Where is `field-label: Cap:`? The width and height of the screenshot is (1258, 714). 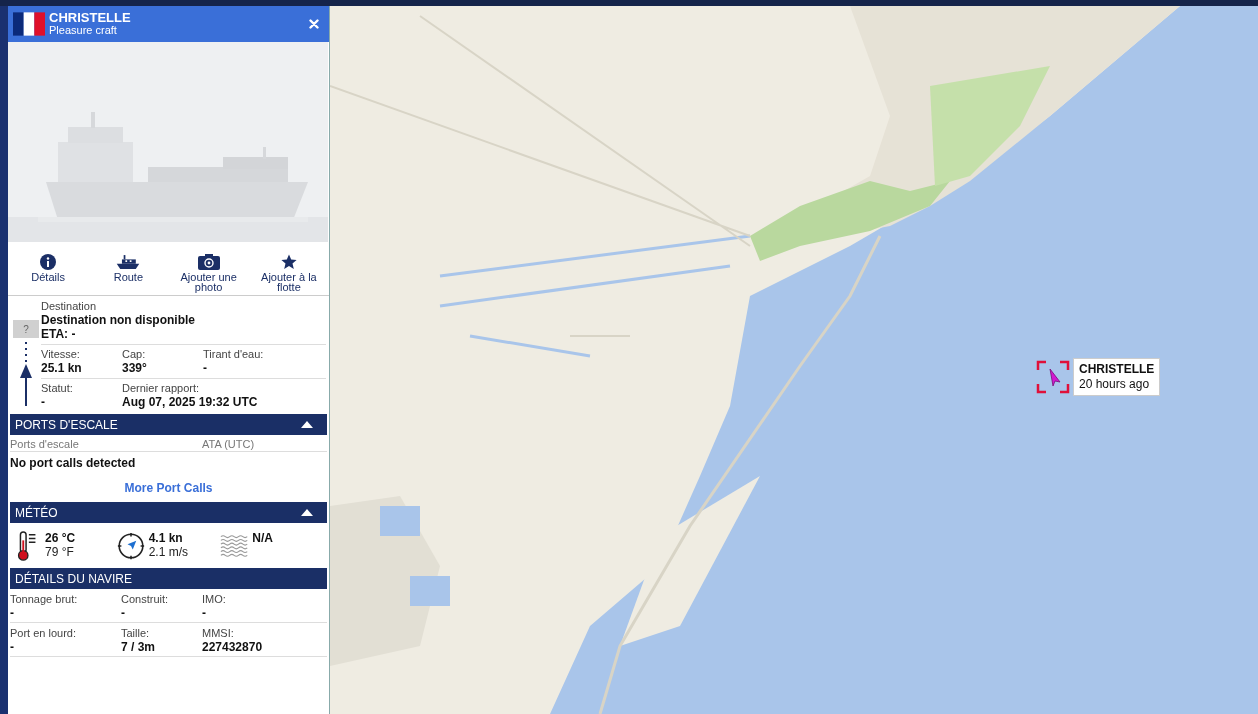 field-label: Cap: is located at coordinates (134, 354).